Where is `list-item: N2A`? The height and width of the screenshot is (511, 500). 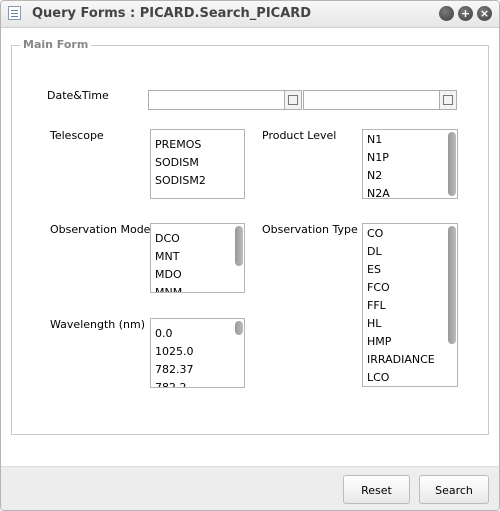 list-item: N2A is located at coordinates (410, 191).